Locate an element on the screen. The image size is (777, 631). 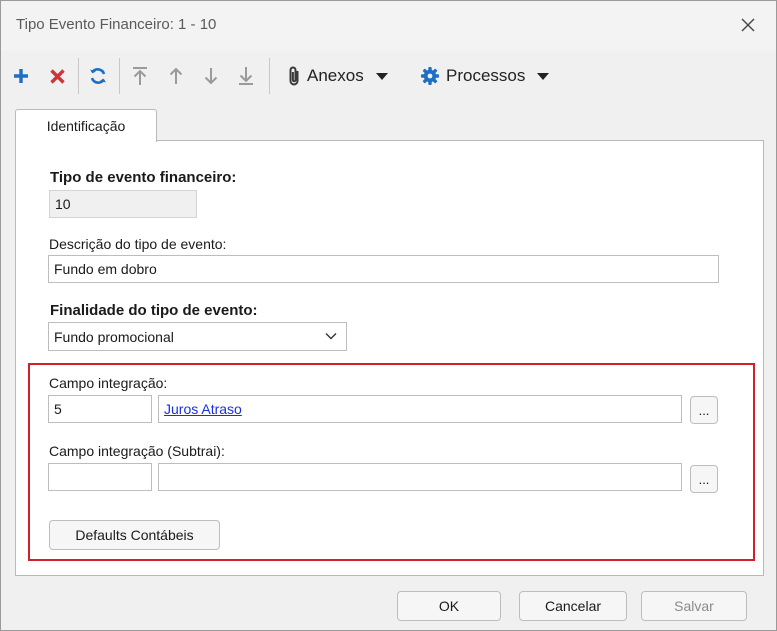
processes-label: Processos is located at coordinates (486, 75).